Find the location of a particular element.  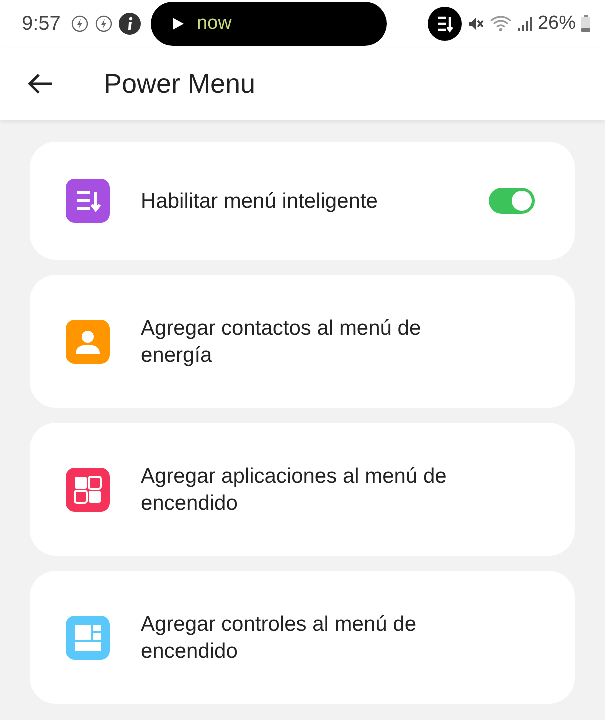

wifi-icon is located at coordinates (501, 24).